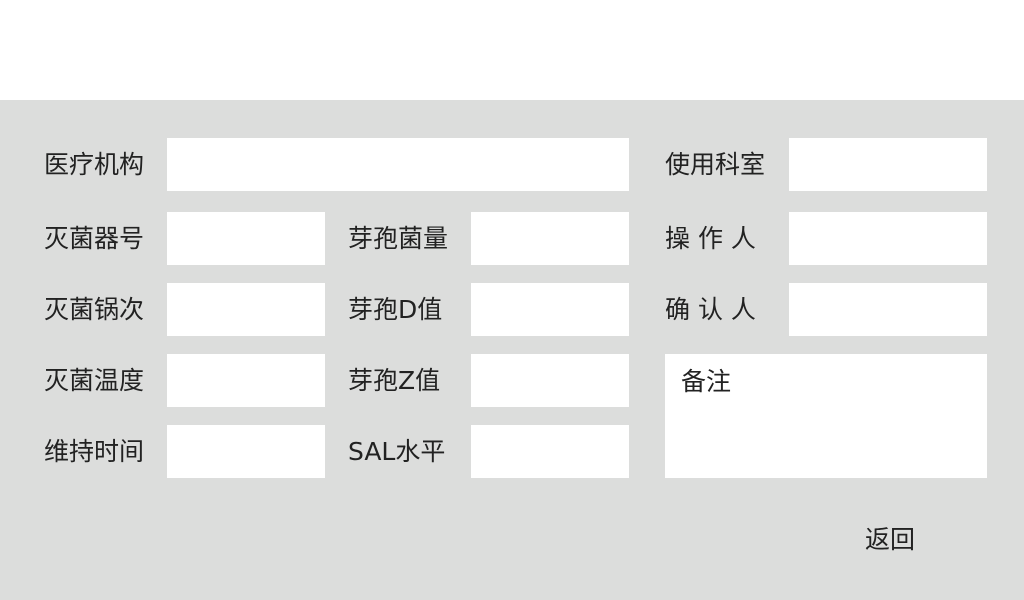  What do you see at coordinates (94, 309) in the screenshot?
I see `sterilizer-batch-label: 灭菌锅次` at bounding box center [94, 309].